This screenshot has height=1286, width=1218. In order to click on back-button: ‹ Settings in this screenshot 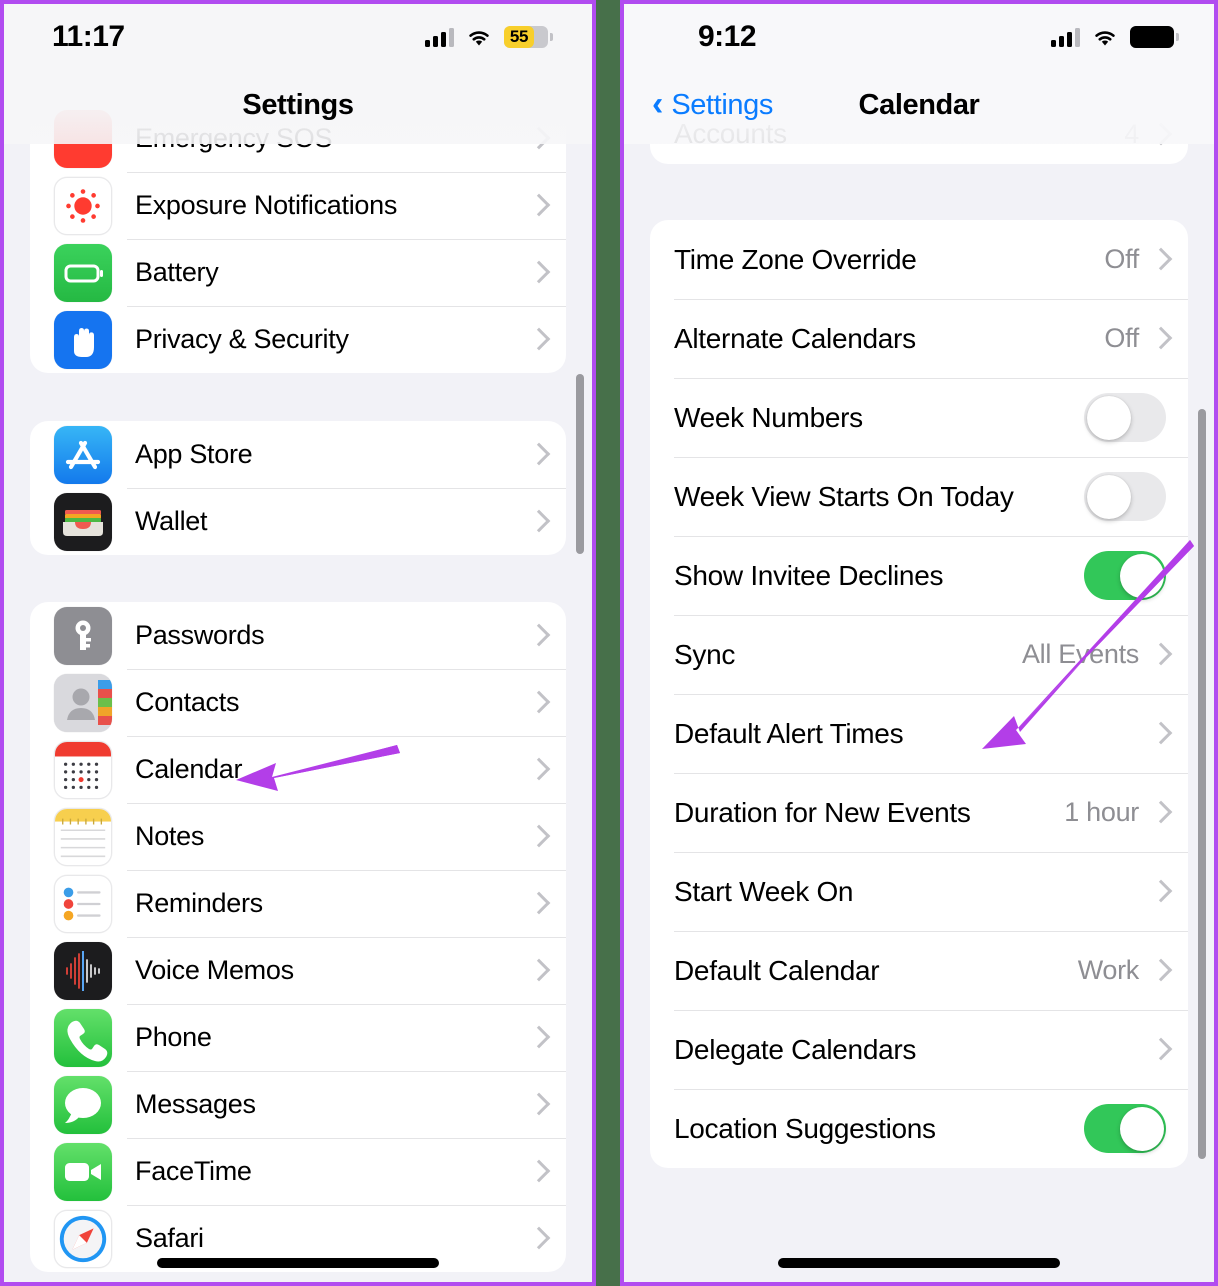, I will do `click(712, 103)`.